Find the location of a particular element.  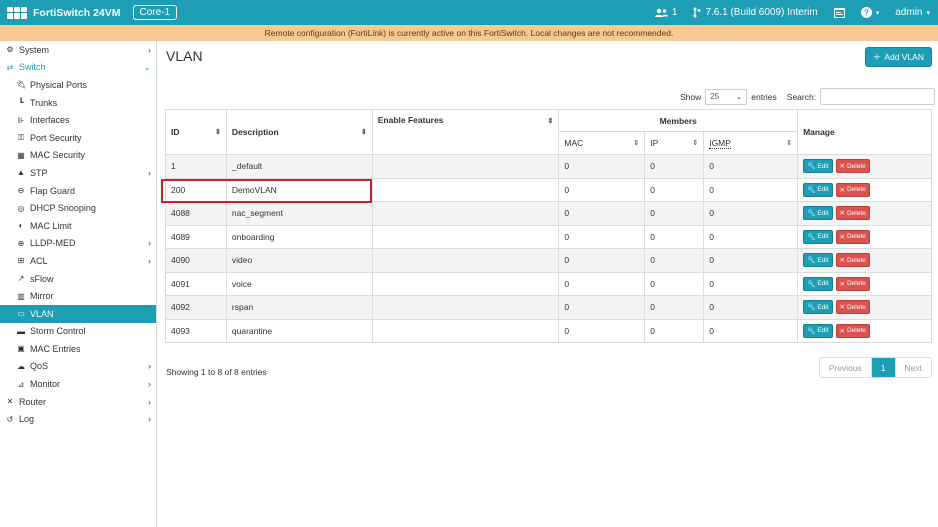

pagination: Previous 1 Next is located at coordinates (875, 367).